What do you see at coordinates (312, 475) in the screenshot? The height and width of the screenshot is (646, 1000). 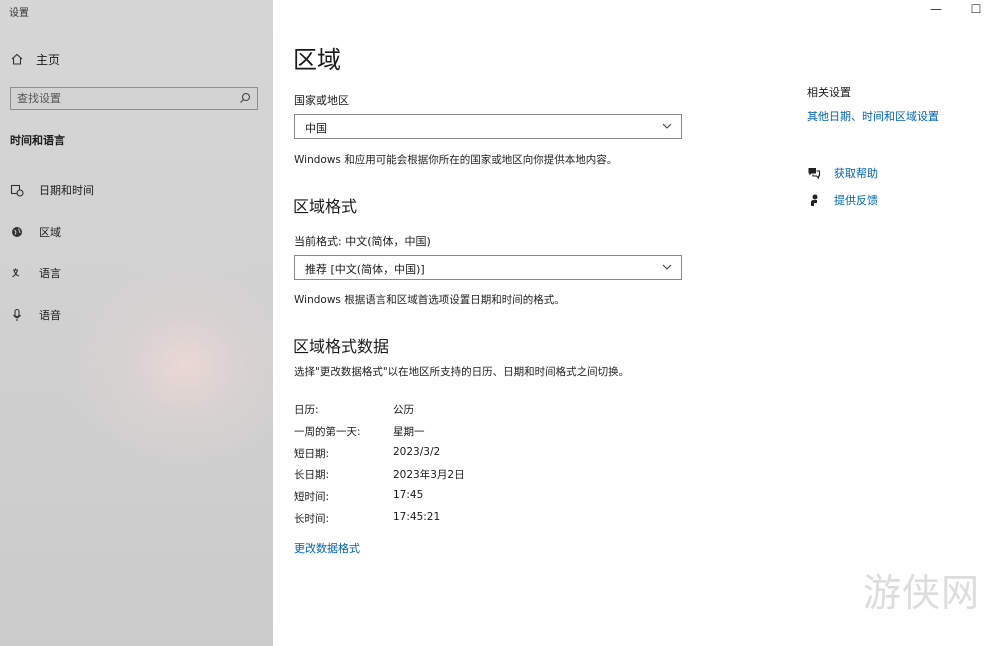 I see `row-key: 长日期:` at bounding box center [312, 475].